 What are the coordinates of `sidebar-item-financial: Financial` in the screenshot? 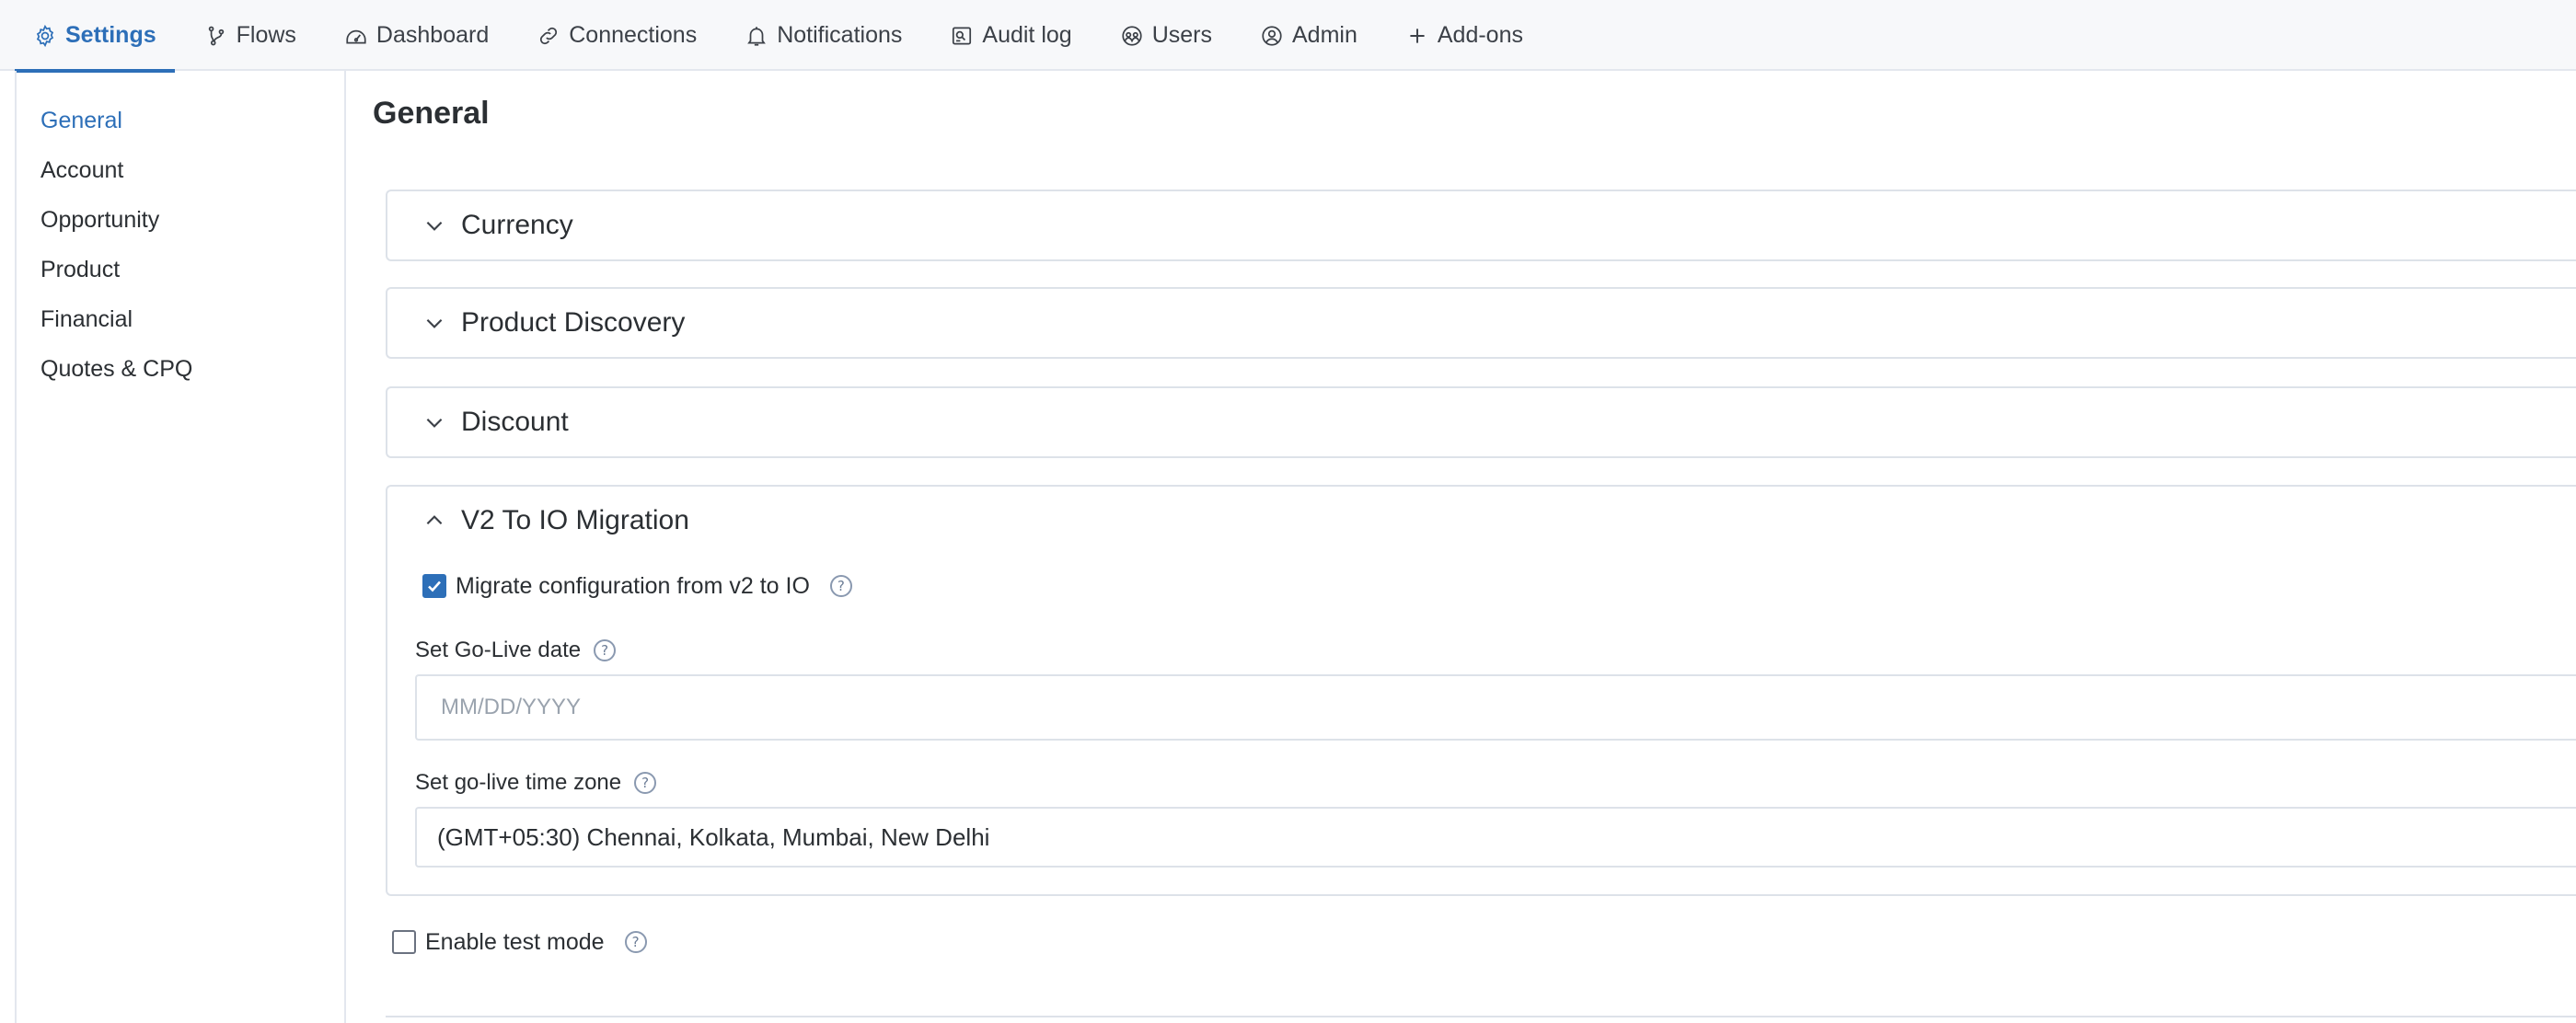 It's located at (86, 319).